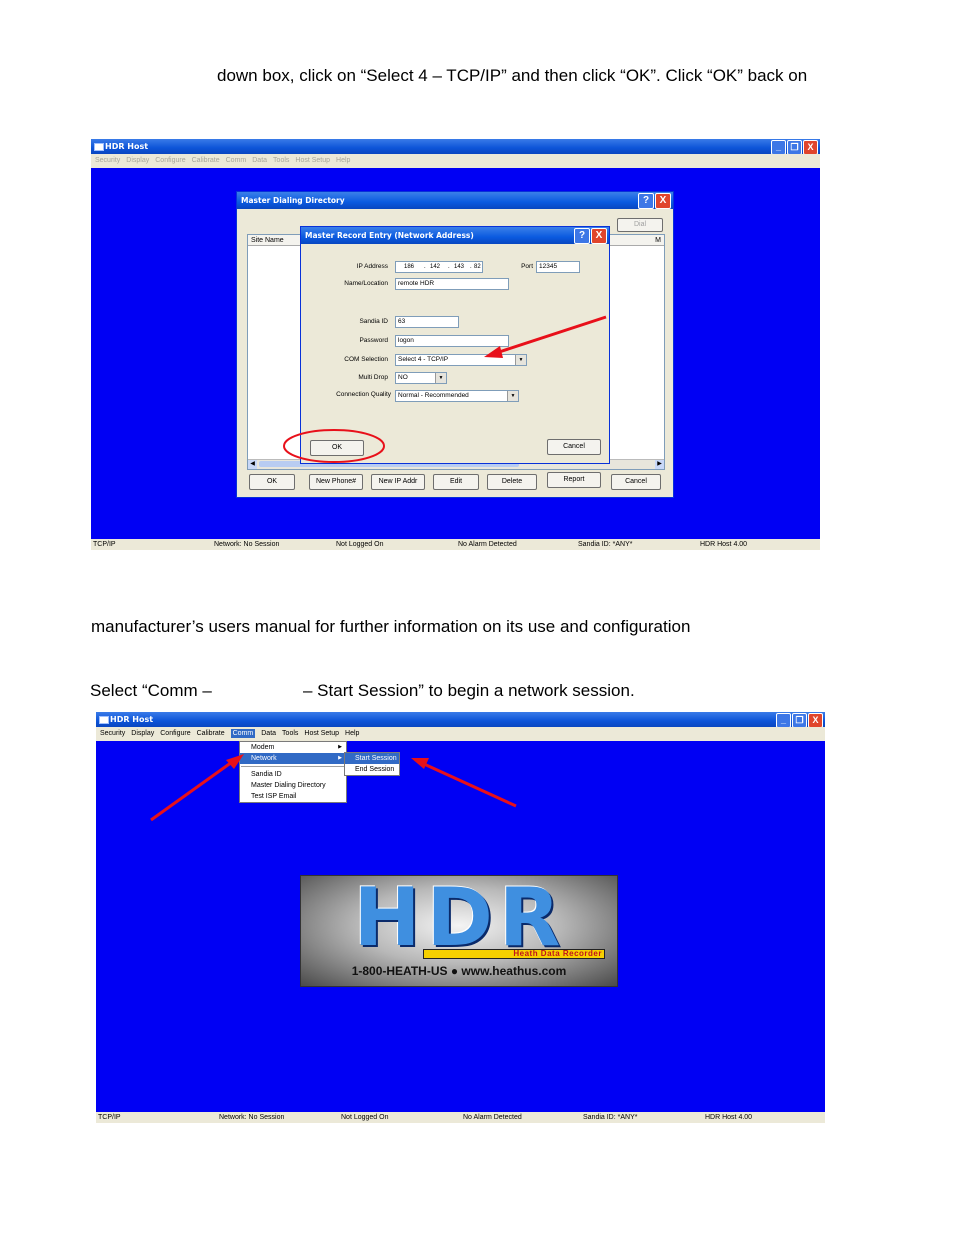 The width and height of the screenshot is (954, 1235). Describe the element at coordinates (470, 785) in the screenshot. I see `arrow-to-start-session` at that location.